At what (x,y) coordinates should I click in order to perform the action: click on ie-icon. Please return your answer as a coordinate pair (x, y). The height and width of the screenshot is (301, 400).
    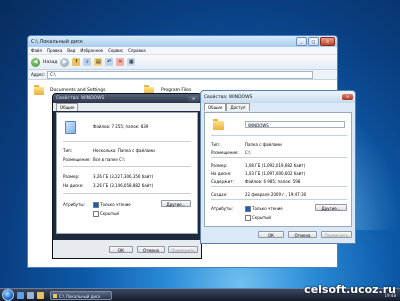
    Looking at the image, I should click on (20, 295).